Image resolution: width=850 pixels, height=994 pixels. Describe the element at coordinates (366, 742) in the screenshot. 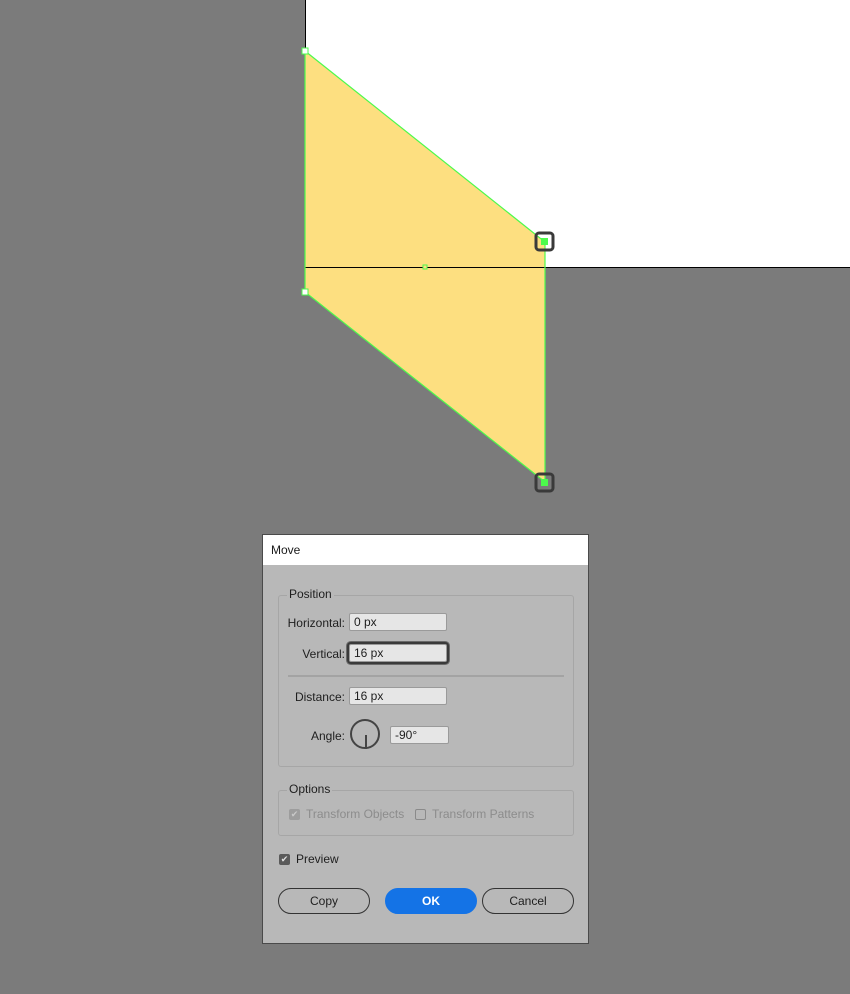

I see `angle-dial-needle` at that location.